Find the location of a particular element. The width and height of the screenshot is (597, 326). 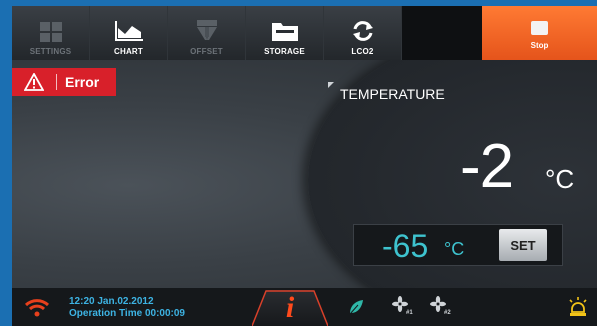

lco2-button: LCO2 is located at coordinates (363, 33).